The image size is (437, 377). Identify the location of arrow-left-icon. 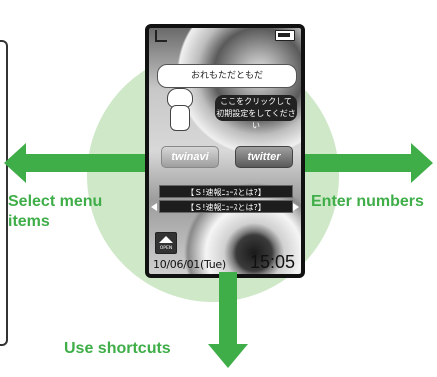
(75, 163).